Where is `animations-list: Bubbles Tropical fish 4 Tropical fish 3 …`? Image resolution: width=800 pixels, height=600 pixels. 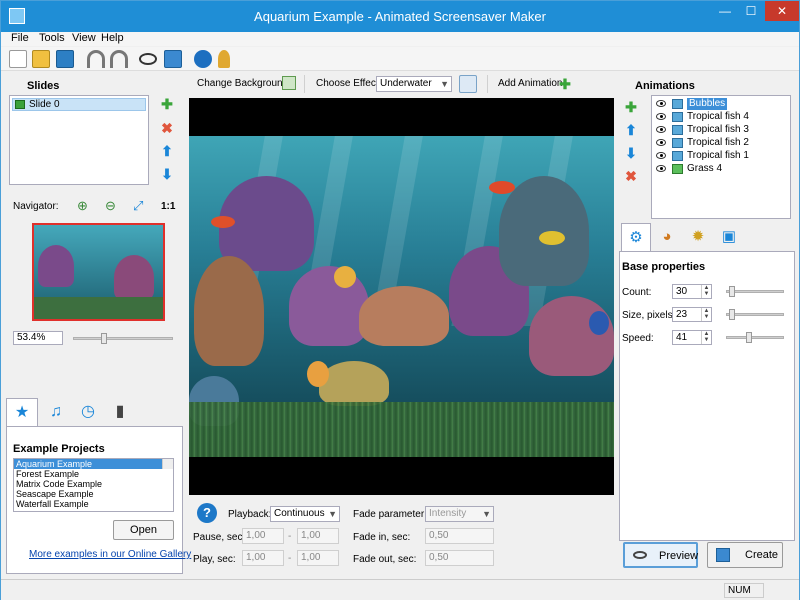 animations-list: Bubbles Tropical fish 4 Tropical fish 3 … is located at coordinates (721, 157).